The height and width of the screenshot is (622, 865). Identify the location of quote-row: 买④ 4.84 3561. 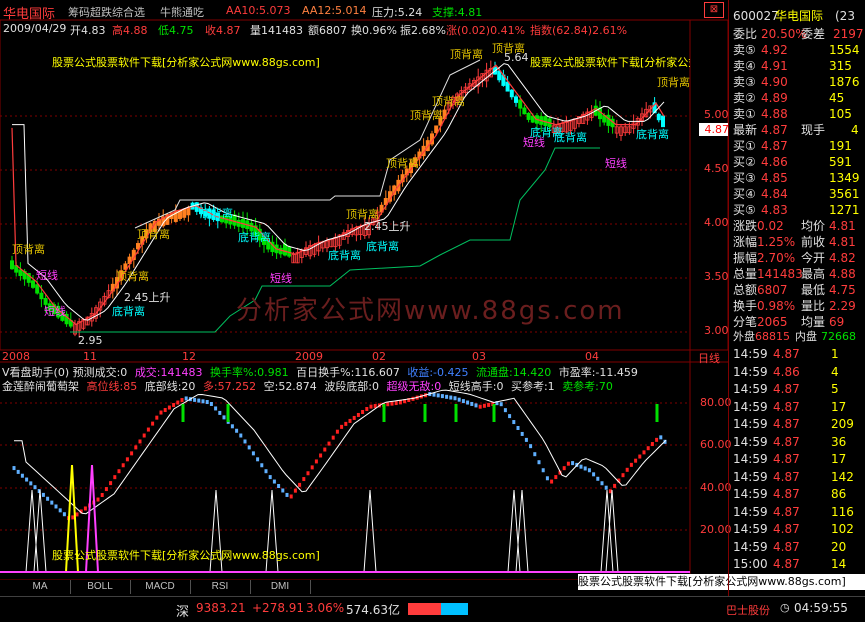
(798, 194).